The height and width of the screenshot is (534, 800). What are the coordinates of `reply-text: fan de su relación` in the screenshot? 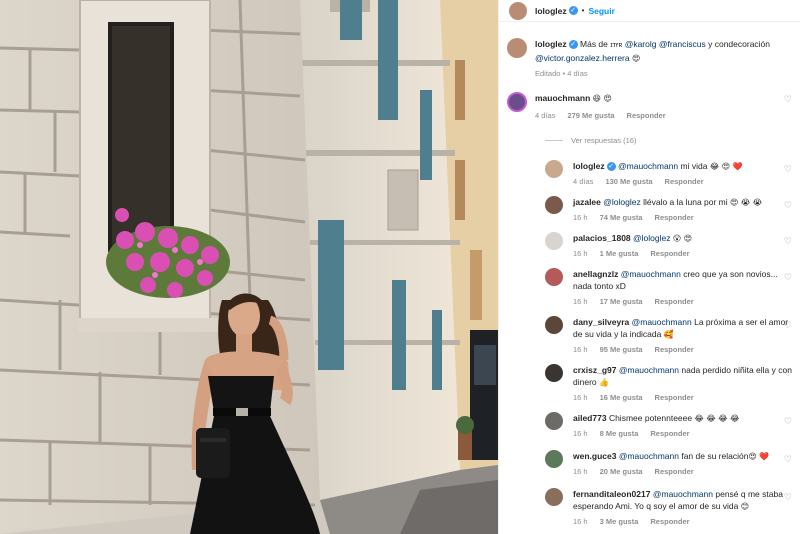 It's located at (713, 456).